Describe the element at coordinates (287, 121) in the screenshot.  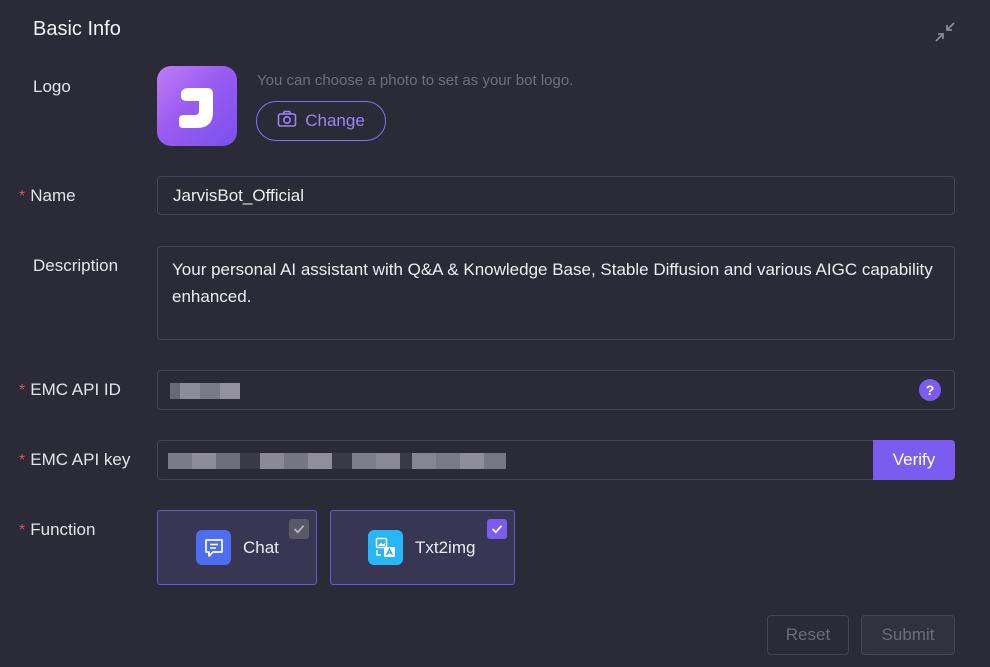
I see `camera-icon` at that location.